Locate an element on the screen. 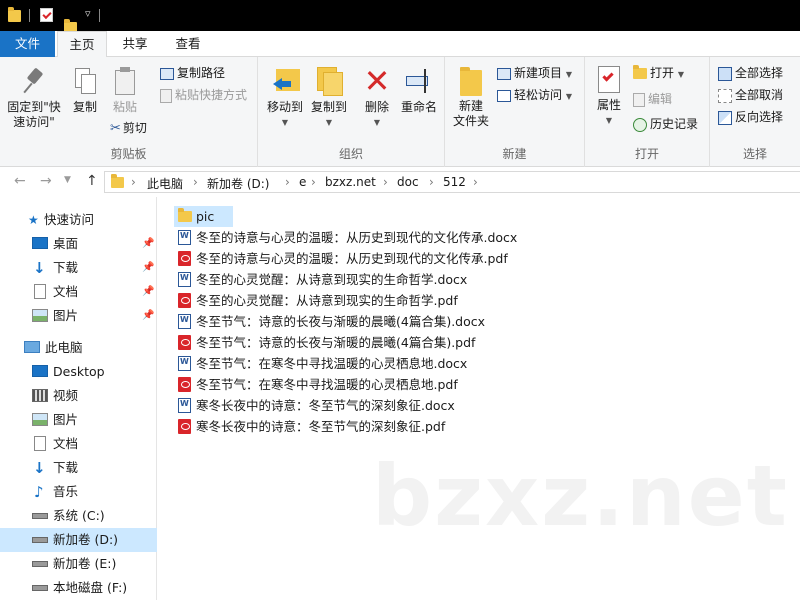  file-name: pic is located at coordinates (205, 216).